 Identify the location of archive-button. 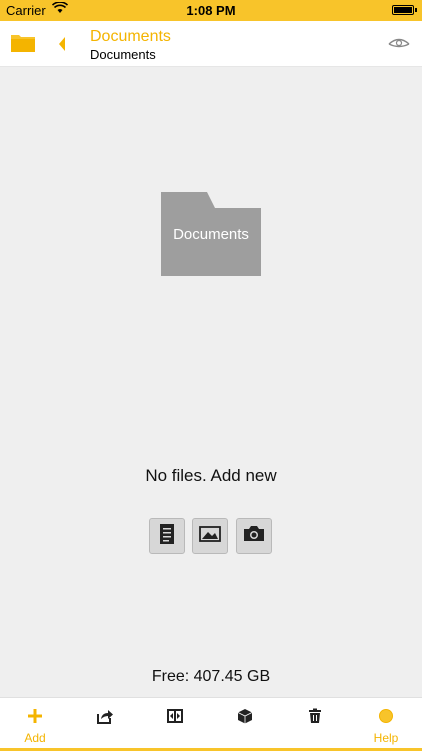
(245, 723).